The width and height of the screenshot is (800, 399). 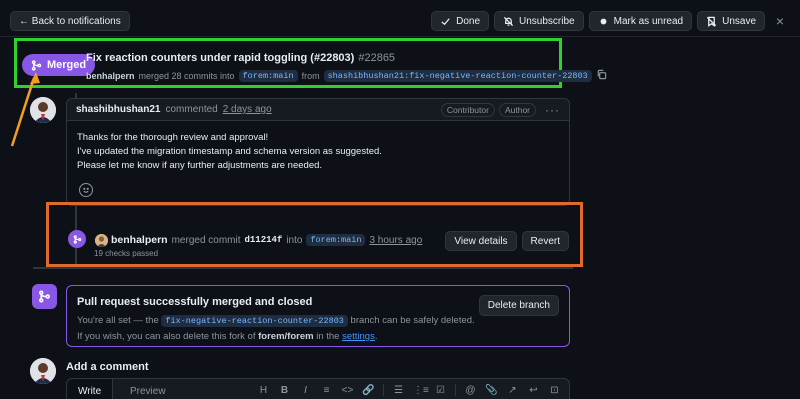 I want to click on comment-time-link: 2 days ago, so click(x=247, y=109).